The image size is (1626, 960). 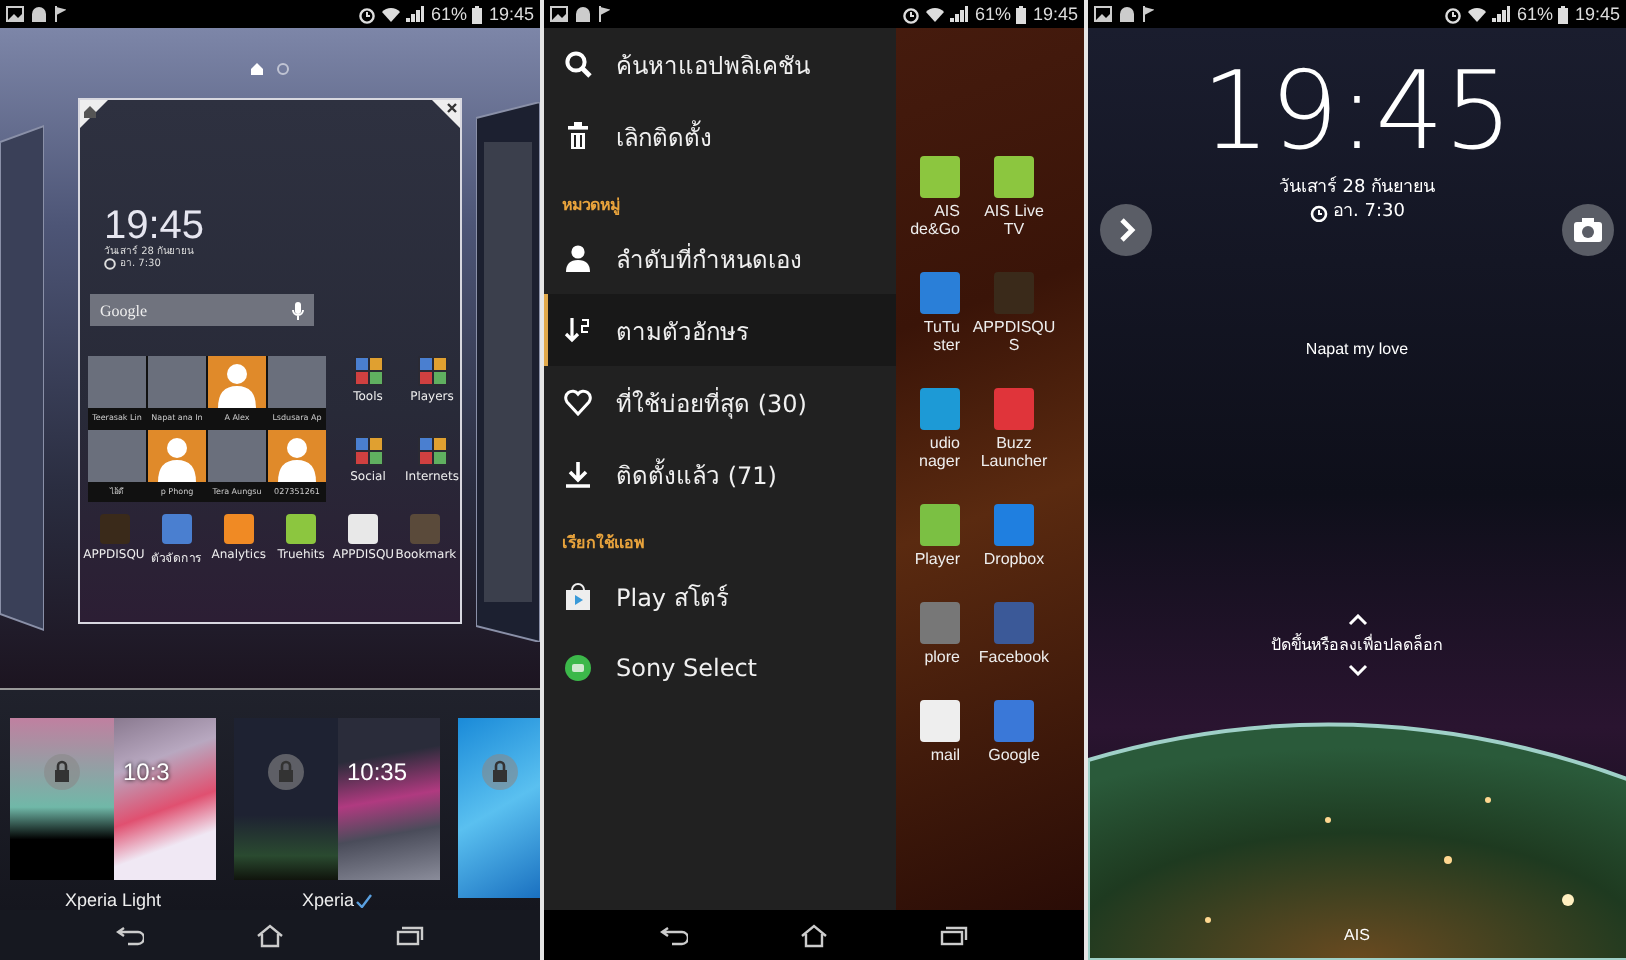 I want to click on preview-time: 10:3, so click(x=146, y=772).